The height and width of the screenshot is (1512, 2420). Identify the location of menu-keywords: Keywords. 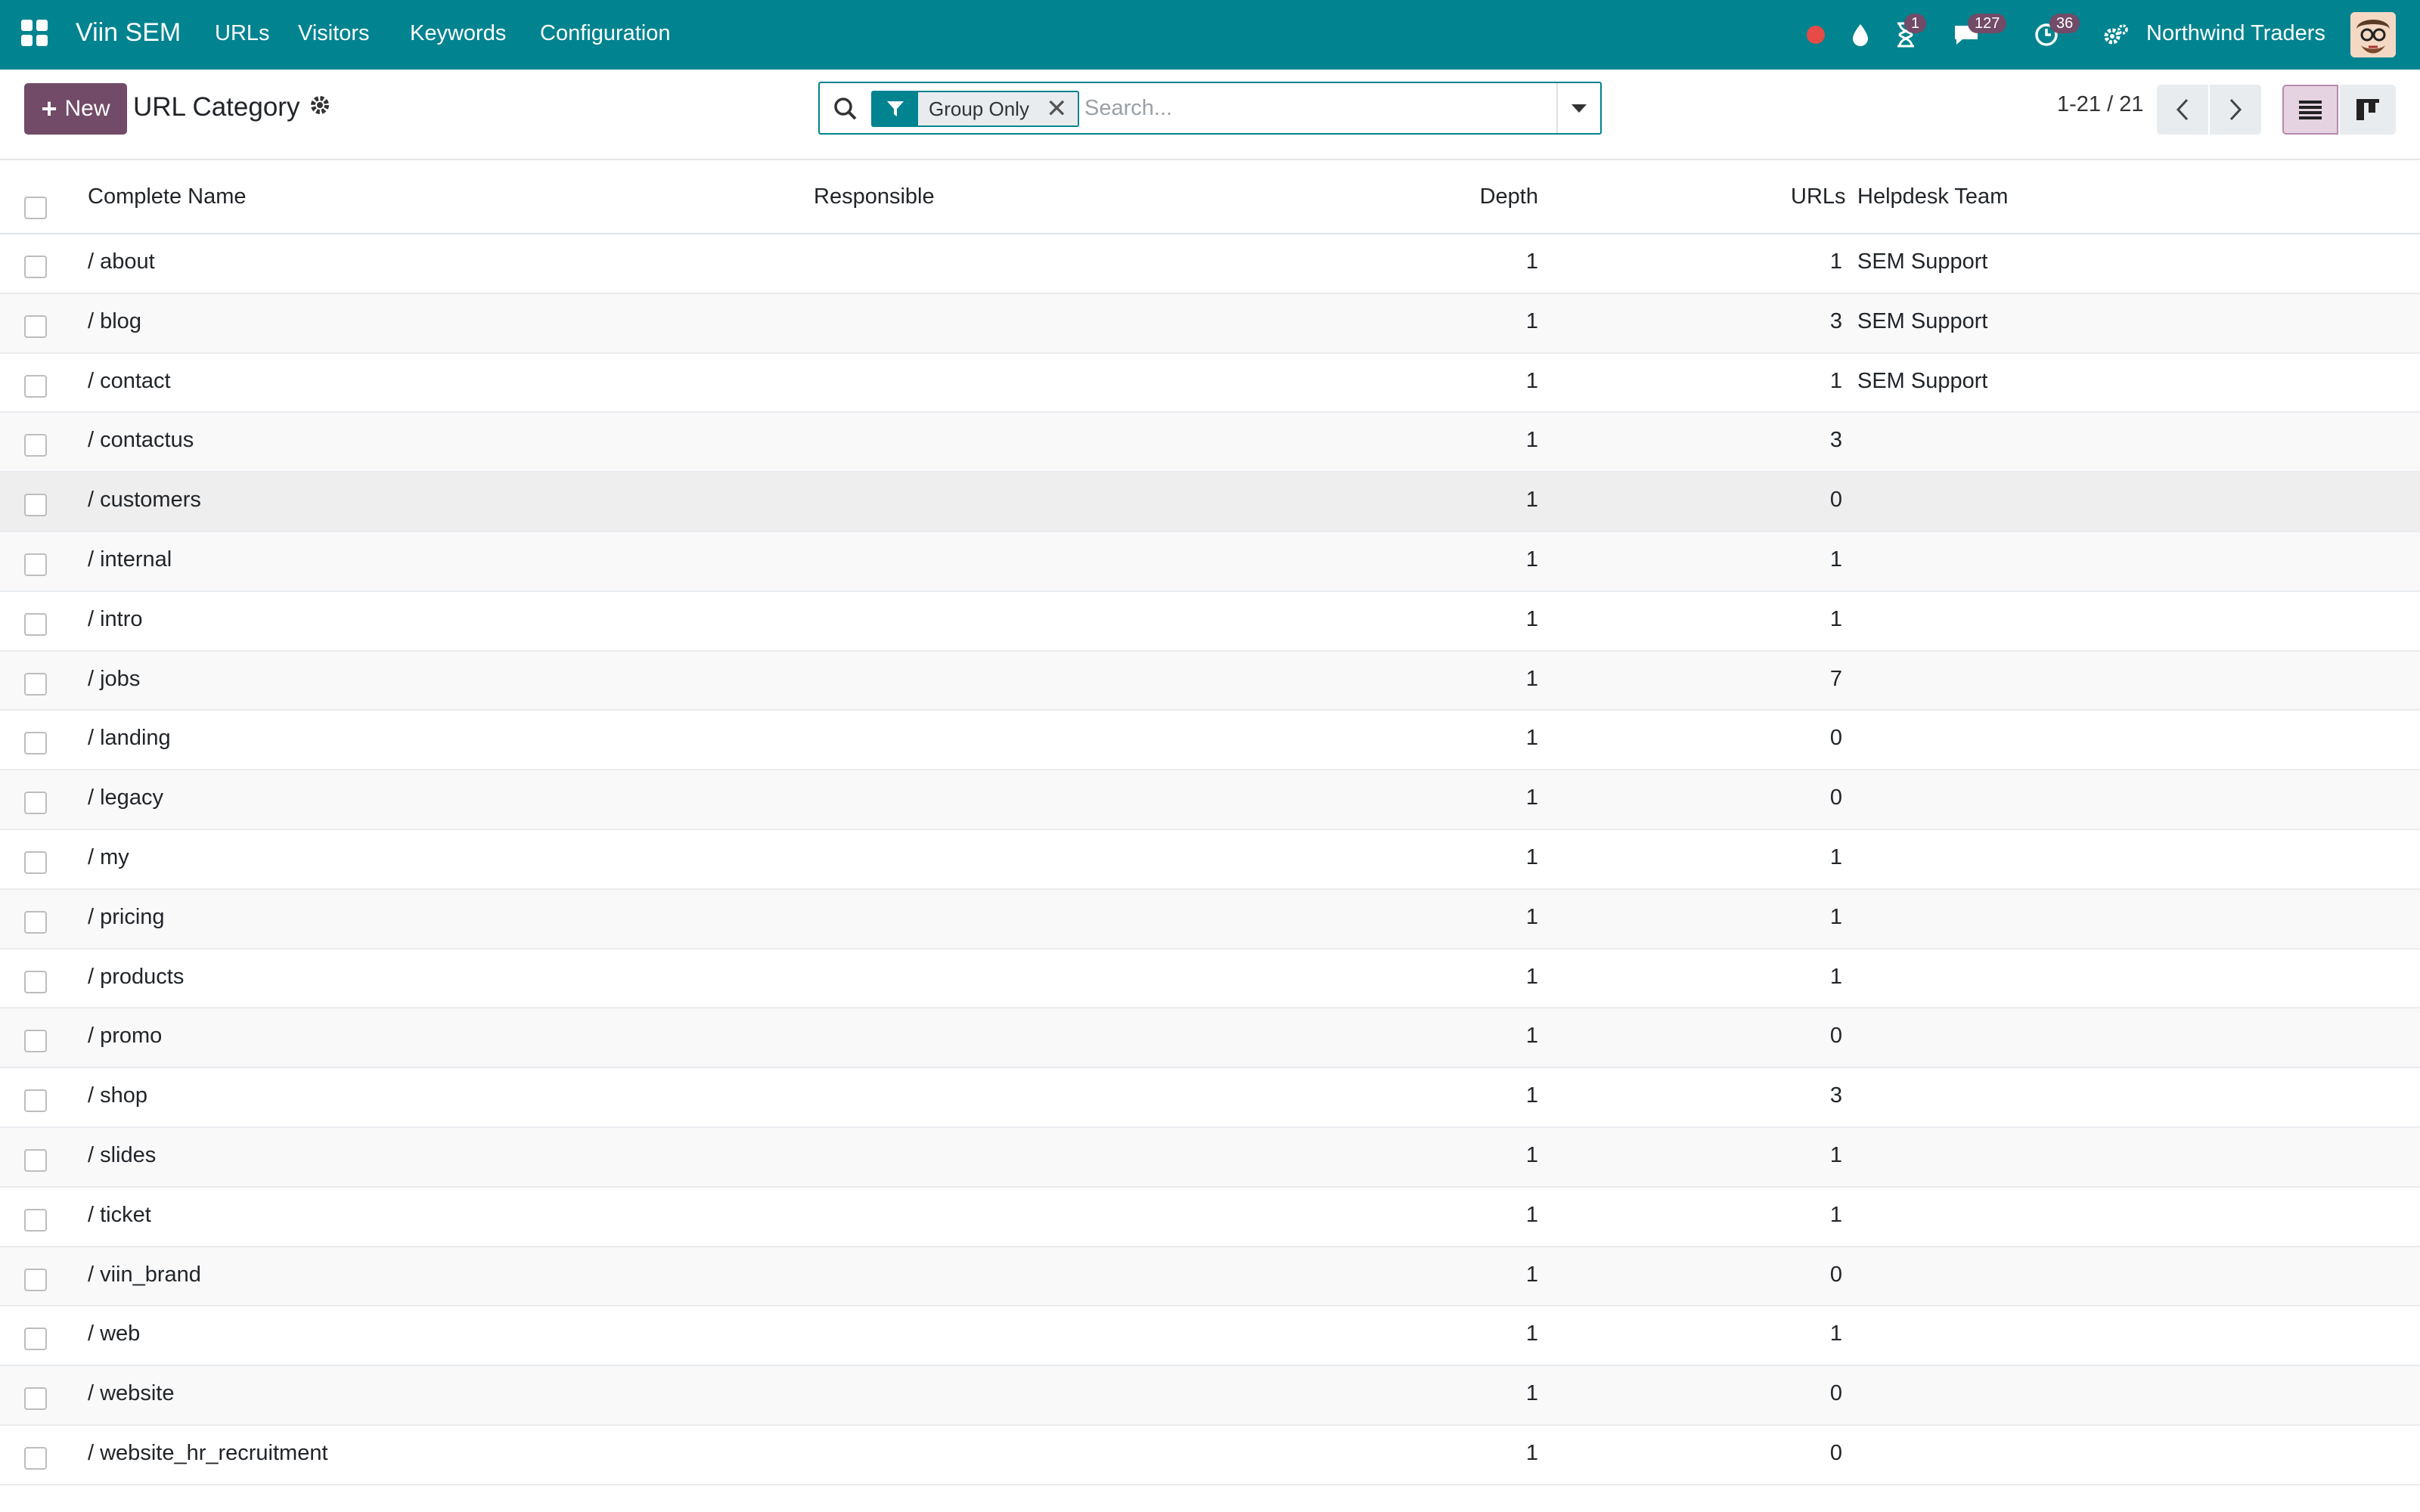
(458, 34).